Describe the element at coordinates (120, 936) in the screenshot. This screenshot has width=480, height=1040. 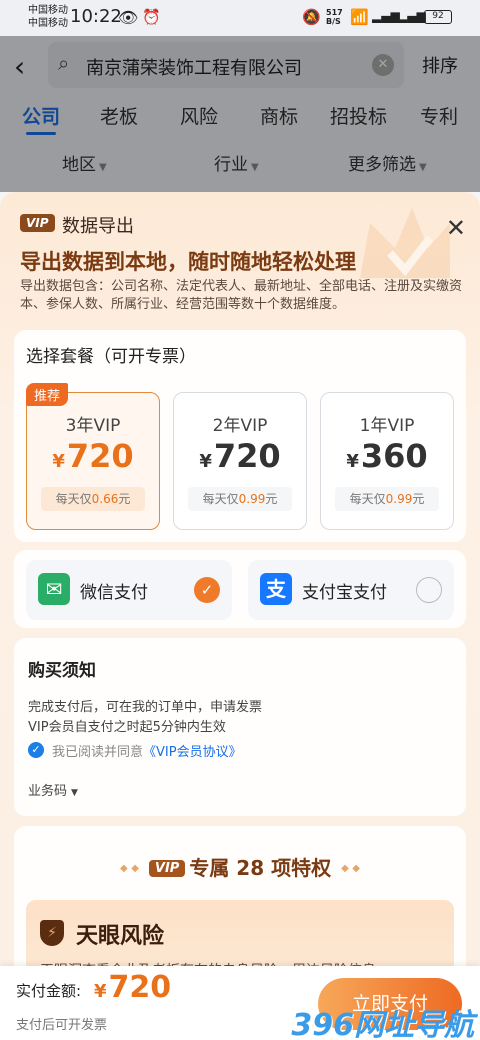
I see `risk-title: 天眼风险` at that location.